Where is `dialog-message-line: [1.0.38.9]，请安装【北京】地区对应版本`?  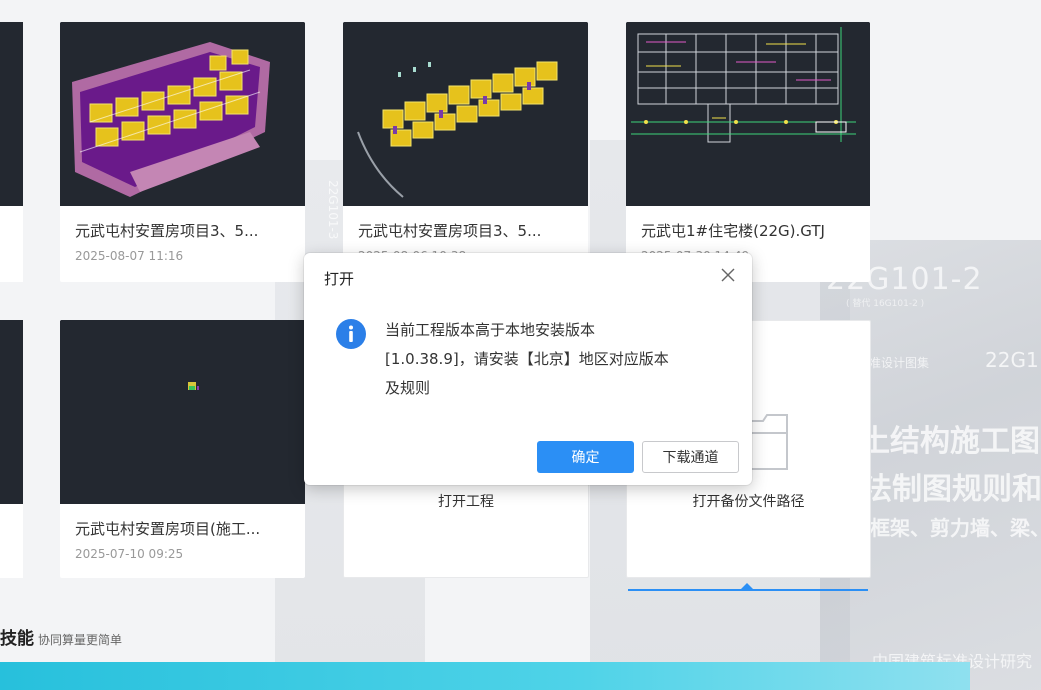
dialog-message-line: [1.0.38.9]，请安装【北京】地区对应版本 is located at coordinates (527, 359).